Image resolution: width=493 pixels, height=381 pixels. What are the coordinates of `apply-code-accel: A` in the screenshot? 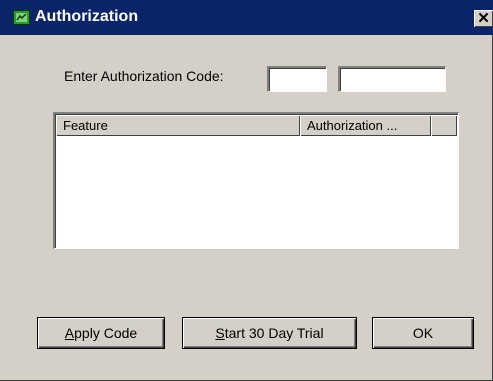 It's located at (69, 333).